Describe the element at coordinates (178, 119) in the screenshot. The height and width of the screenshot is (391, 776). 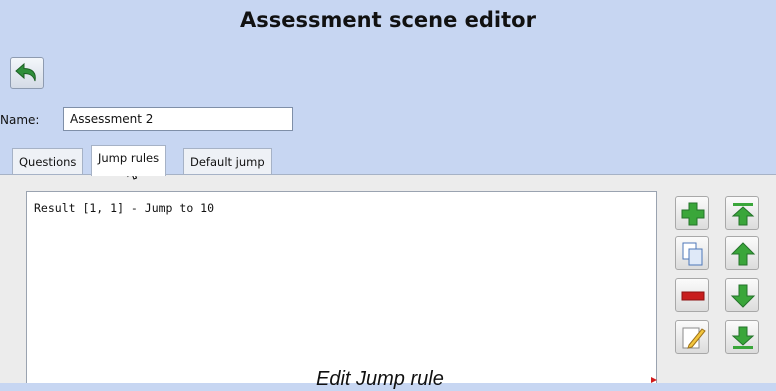
I see `name-field: Assessment 2` at that location.